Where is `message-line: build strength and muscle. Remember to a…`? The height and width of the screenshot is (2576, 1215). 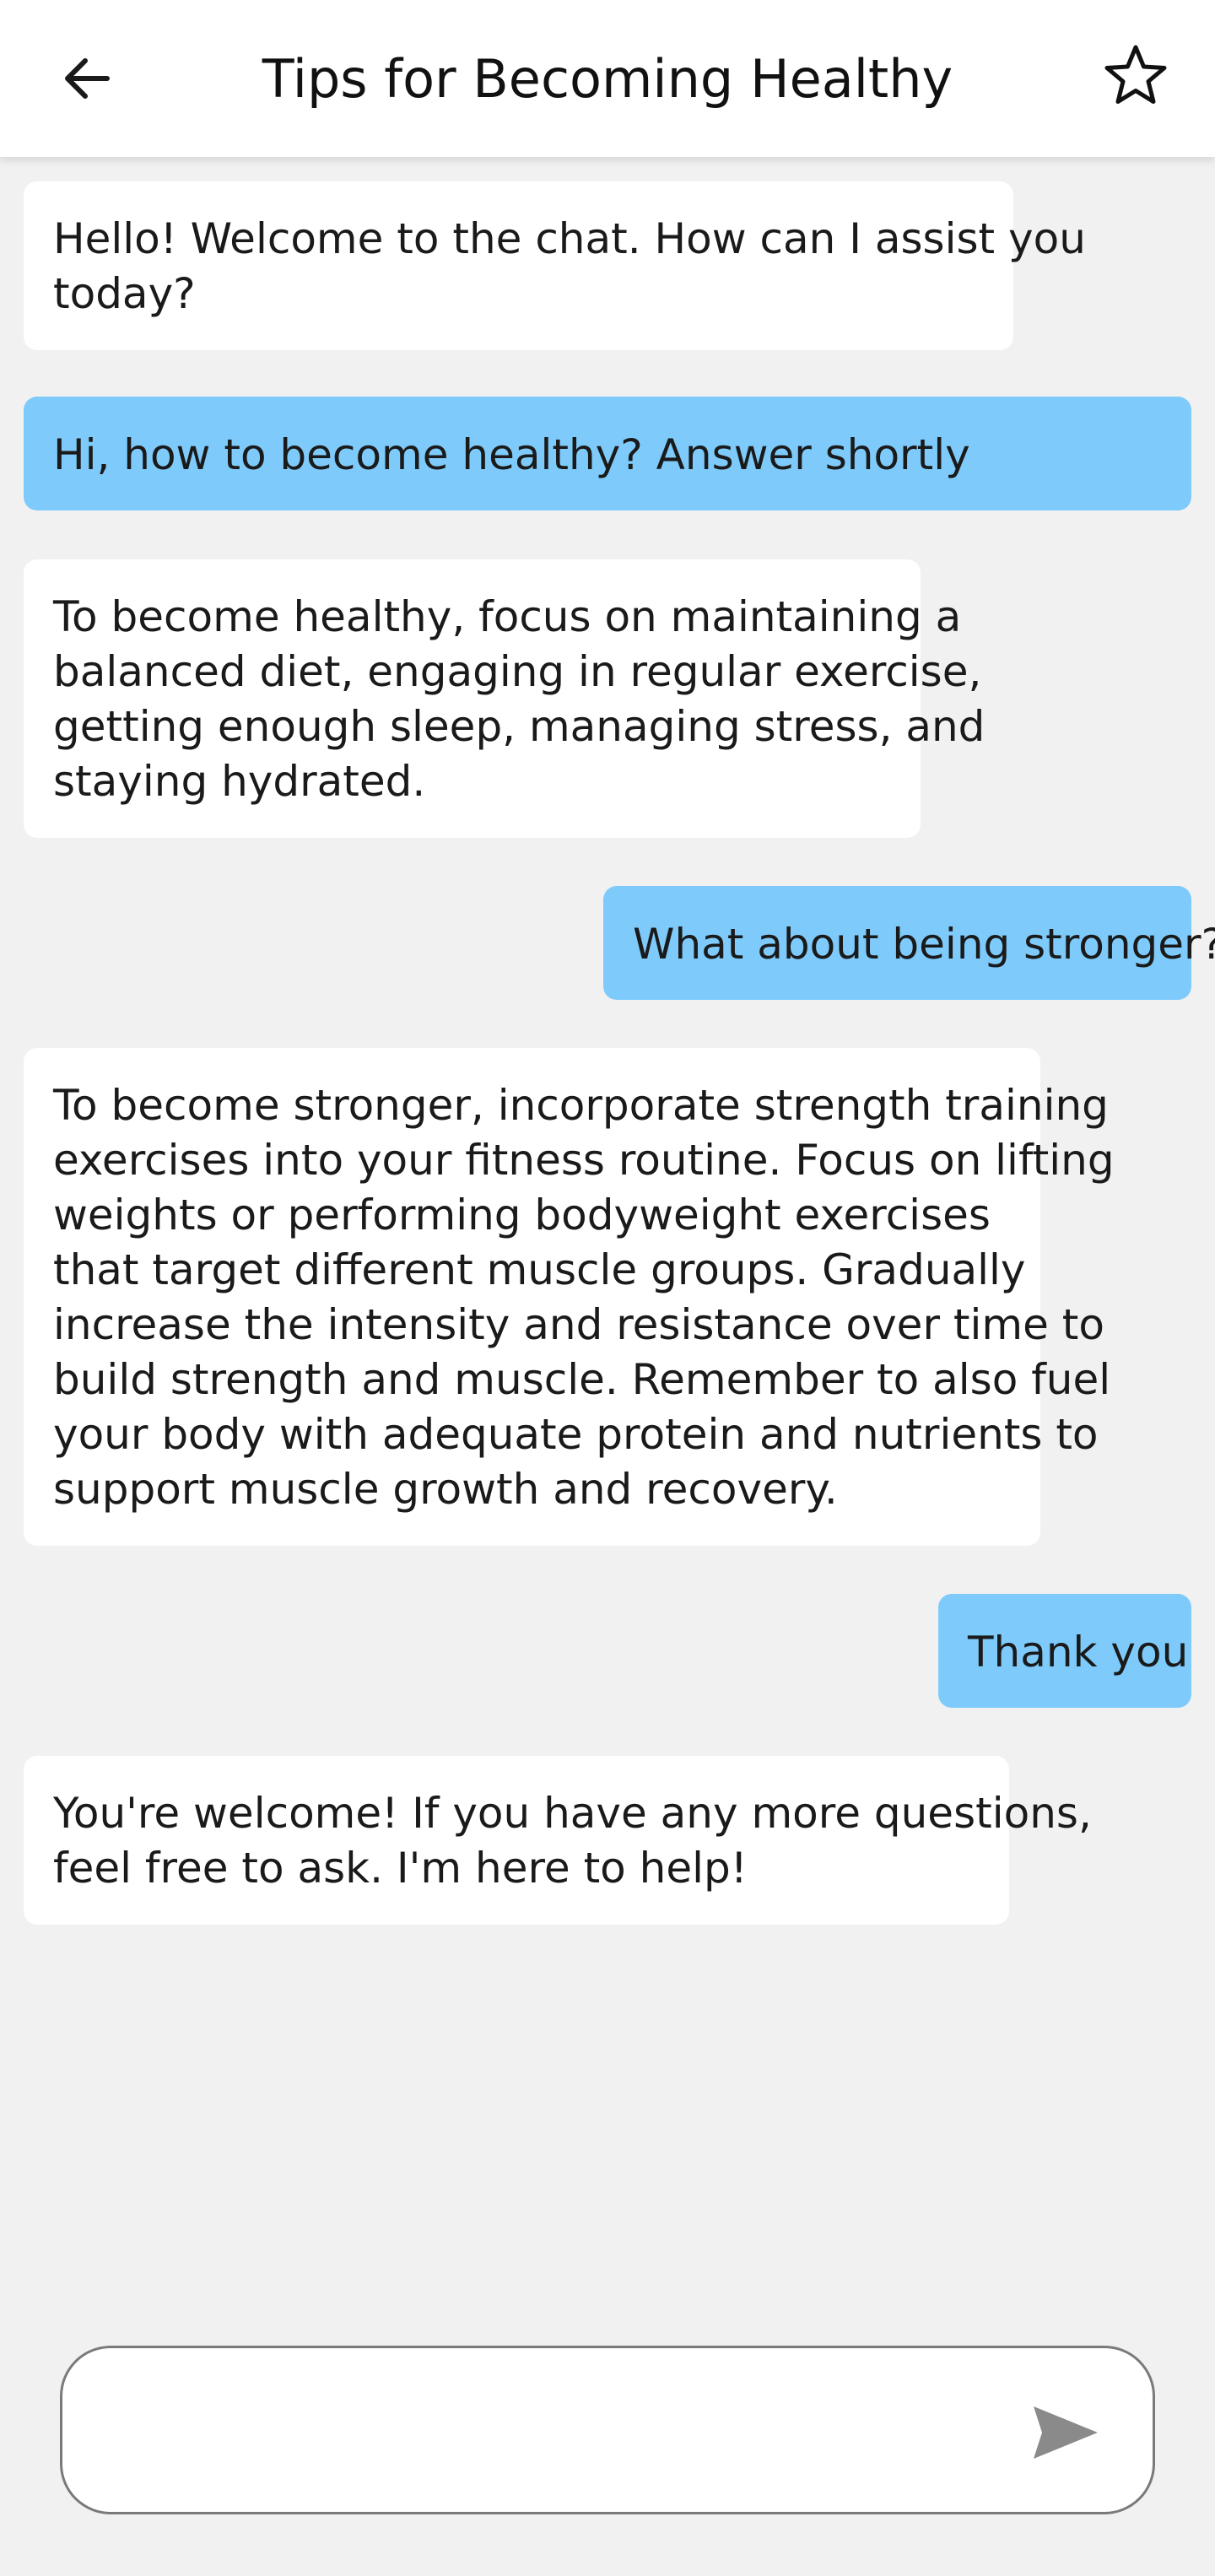 message-line: build strength and muscle. Remember to a… is located at coordinates (582, 1379).